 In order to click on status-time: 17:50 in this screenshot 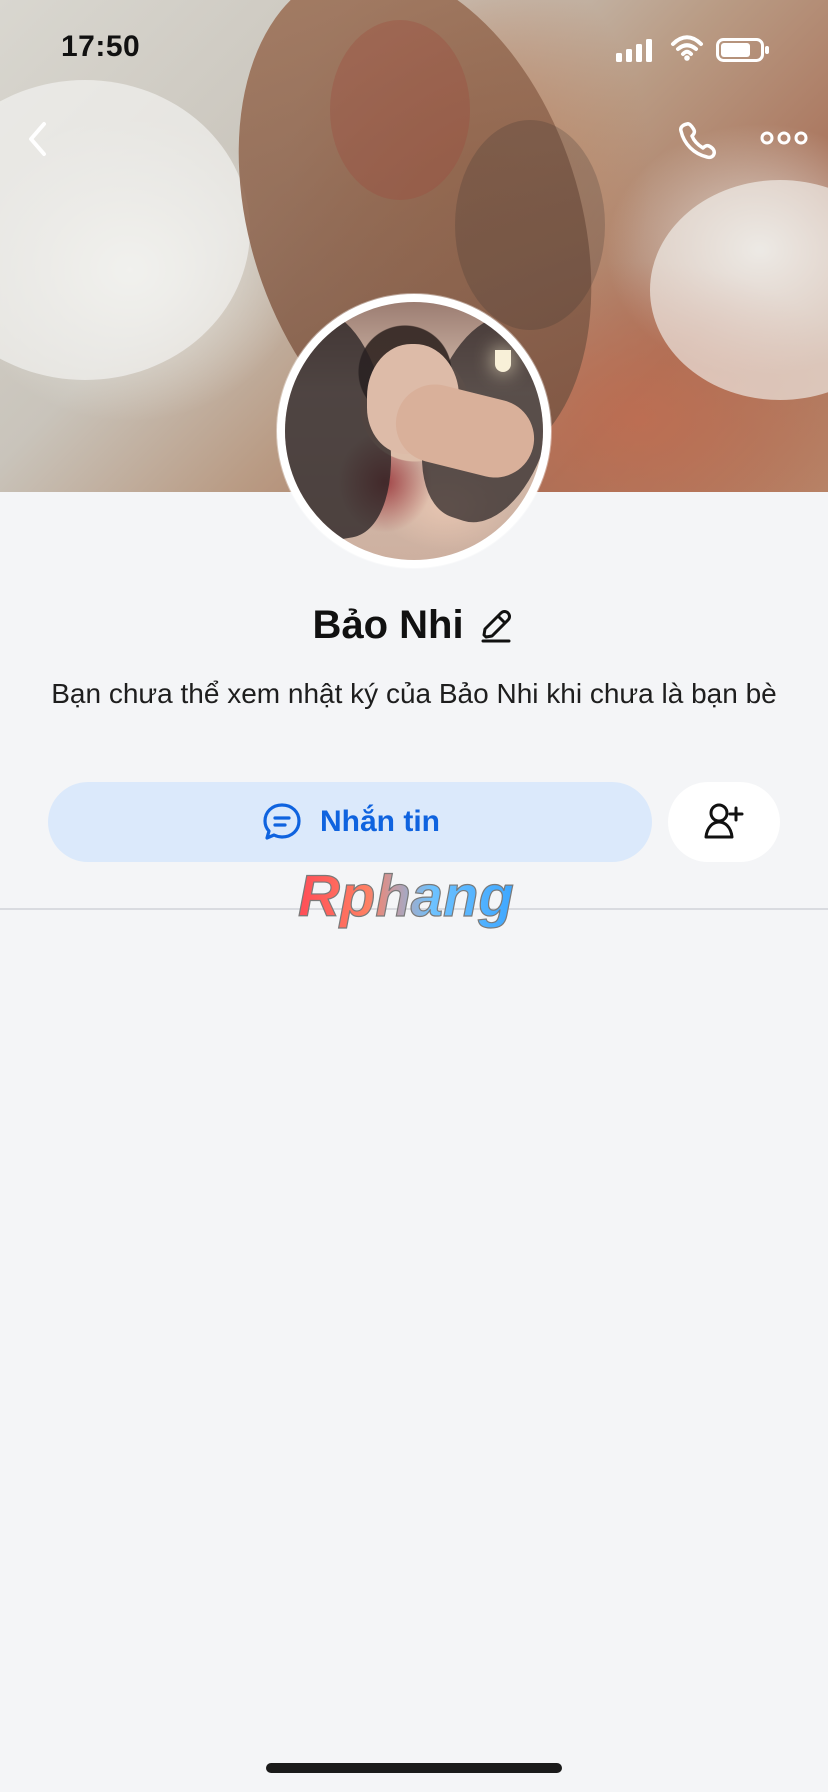, I will do `click(101, 46)`.